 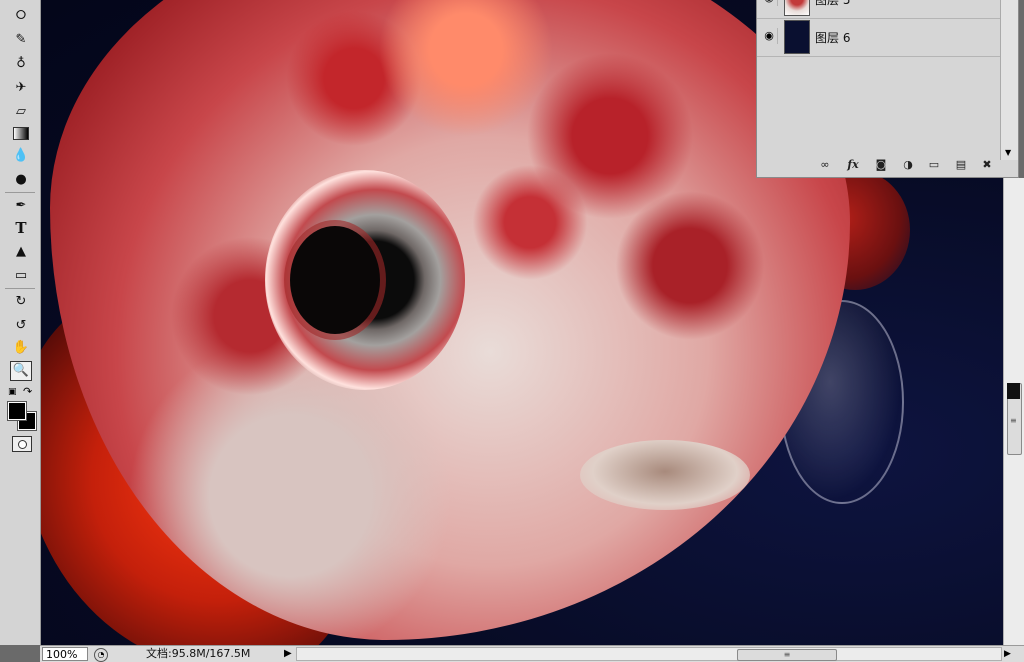 I want to click on adjustment-icon: ◑, so click(x=908, y=165).